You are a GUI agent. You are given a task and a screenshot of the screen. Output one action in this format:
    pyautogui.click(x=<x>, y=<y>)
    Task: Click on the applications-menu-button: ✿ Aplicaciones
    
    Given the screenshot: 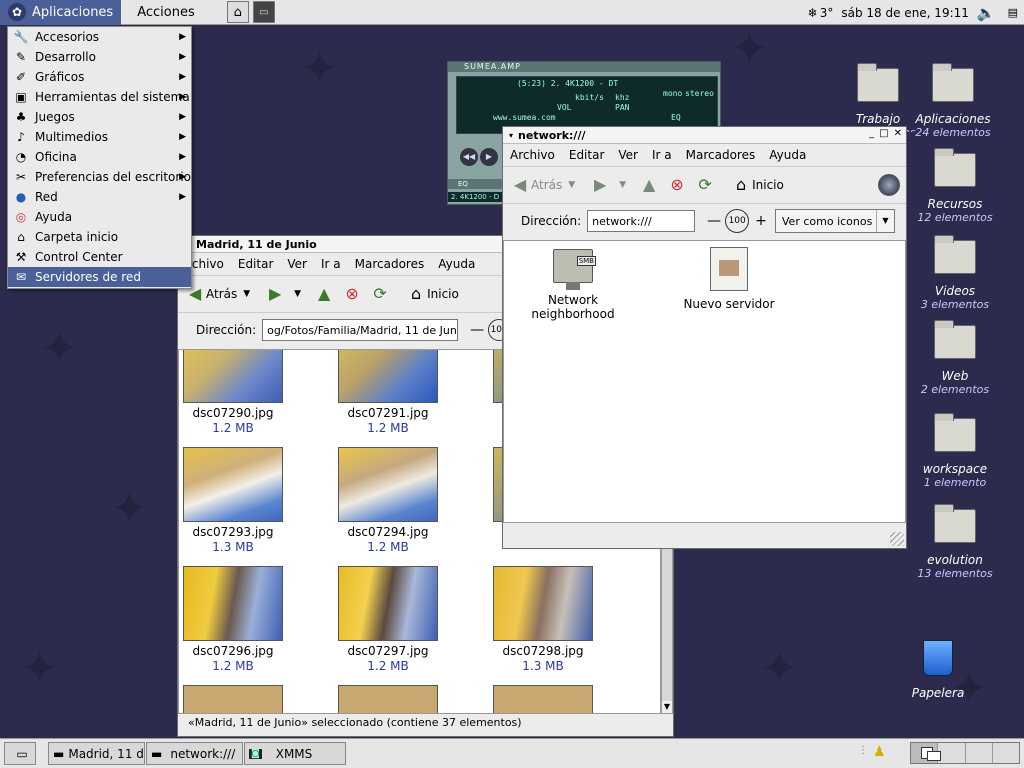 What is the action you would take?
    pyautogui.click(x=61, y=12)
    